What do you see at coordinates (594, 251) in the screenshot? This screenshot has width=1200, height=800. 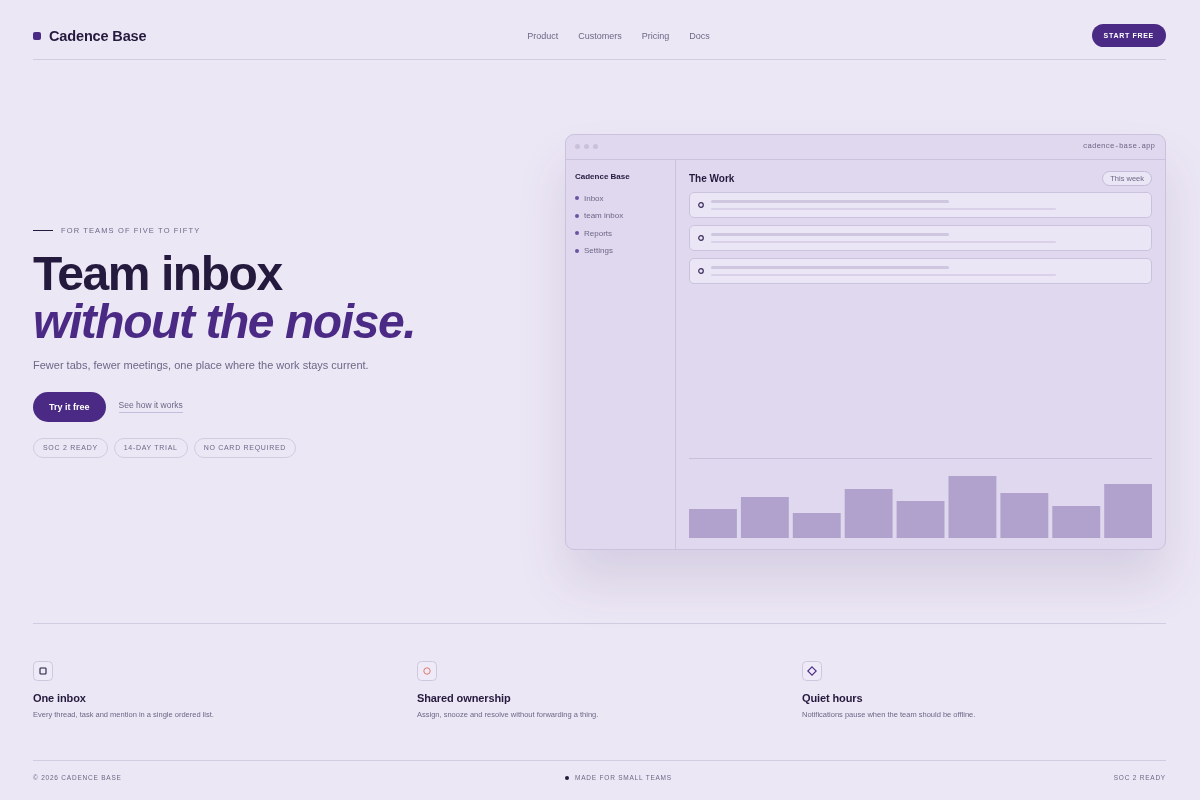 I see `sidebar-item: Settings` at bounding box center [594, 251].